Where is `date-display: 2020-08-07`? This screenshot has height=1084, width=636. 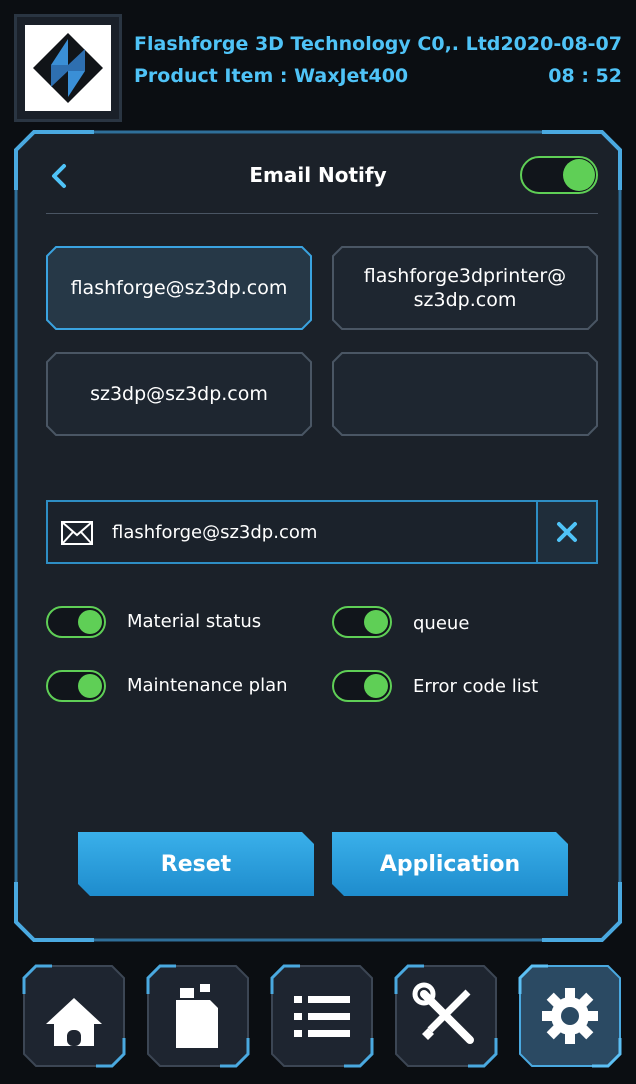 date-display: 2020-08-07 is located at coordinates (561, 44).